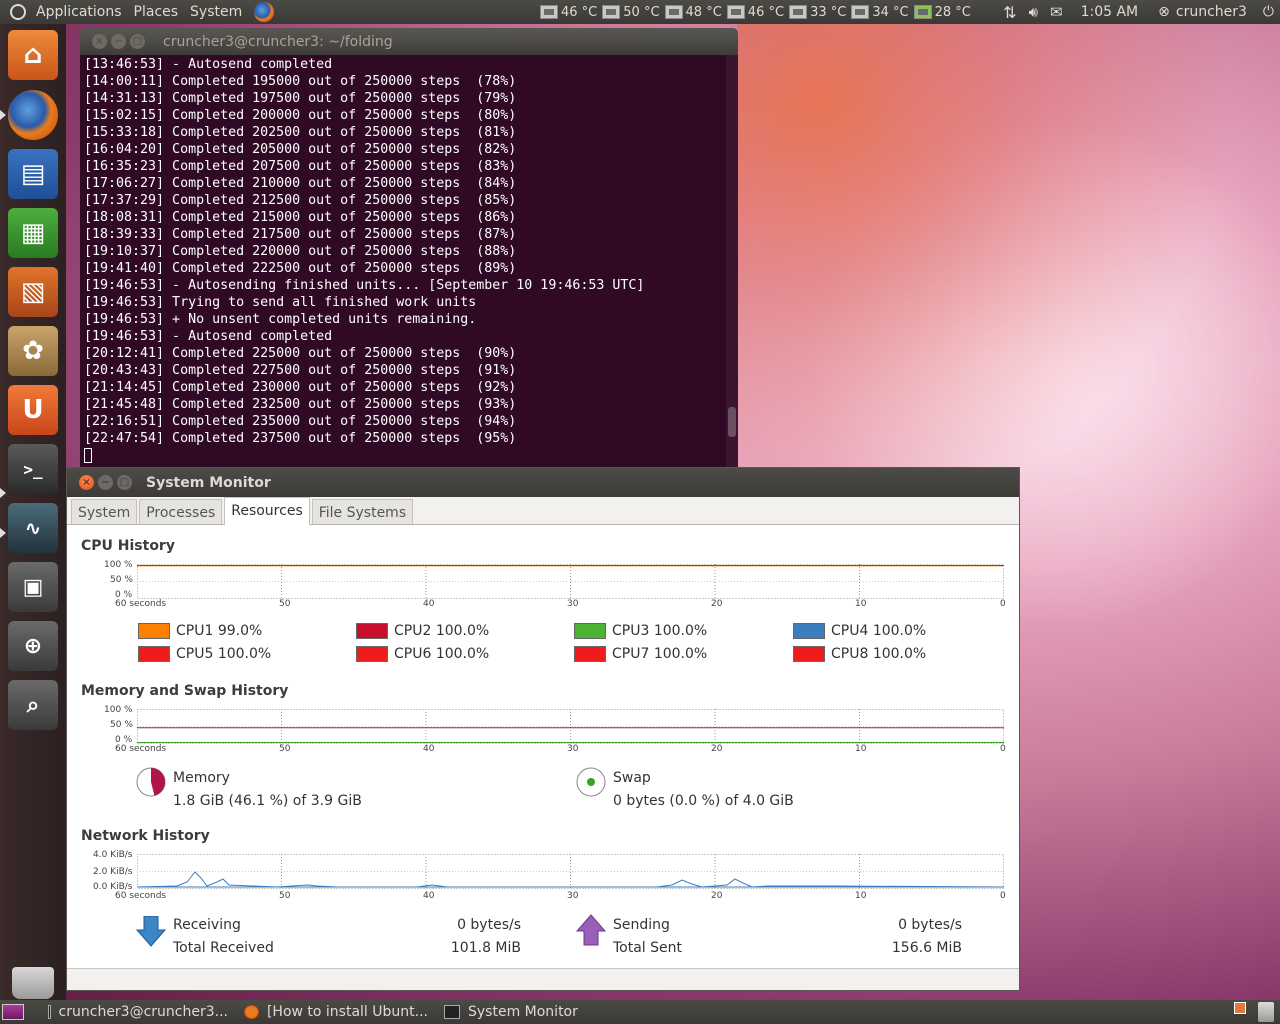  What do you see at coordinates (216, 12) in the screenshot?
I see `menu-system: System` at bounding box center [216, 12].